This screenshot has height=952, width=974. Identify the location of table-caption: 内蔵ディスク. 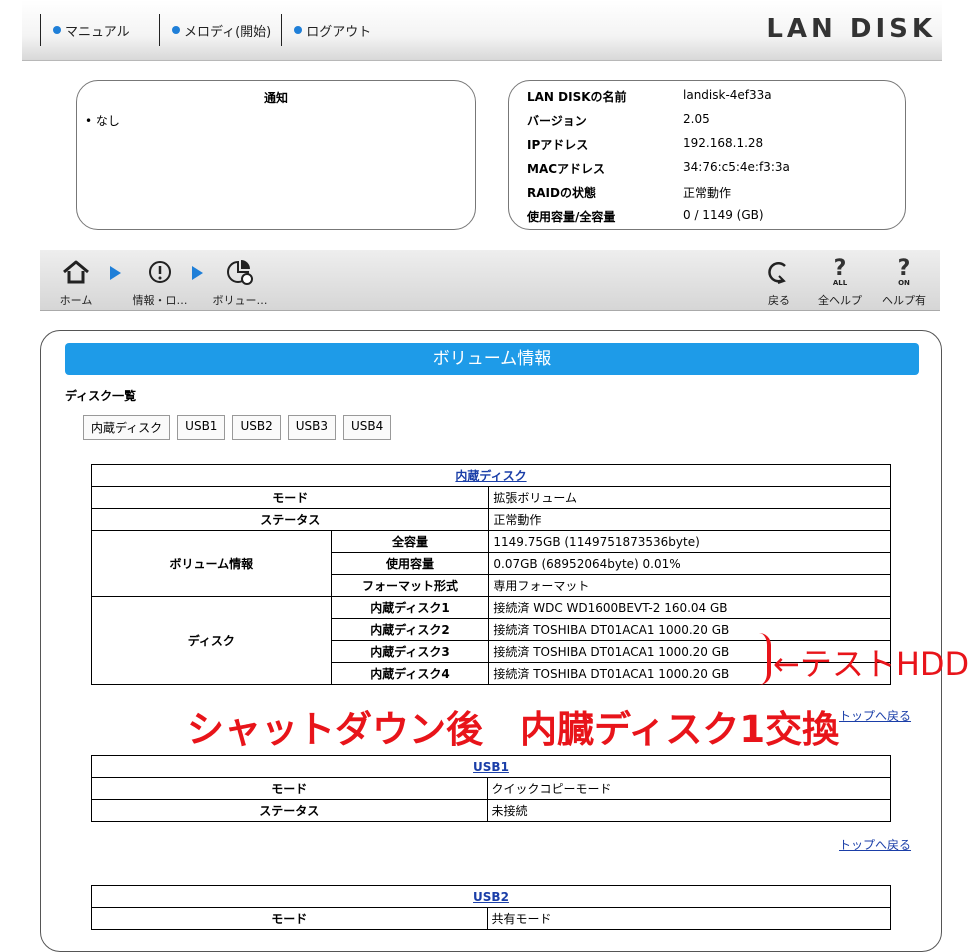
(491, 475).